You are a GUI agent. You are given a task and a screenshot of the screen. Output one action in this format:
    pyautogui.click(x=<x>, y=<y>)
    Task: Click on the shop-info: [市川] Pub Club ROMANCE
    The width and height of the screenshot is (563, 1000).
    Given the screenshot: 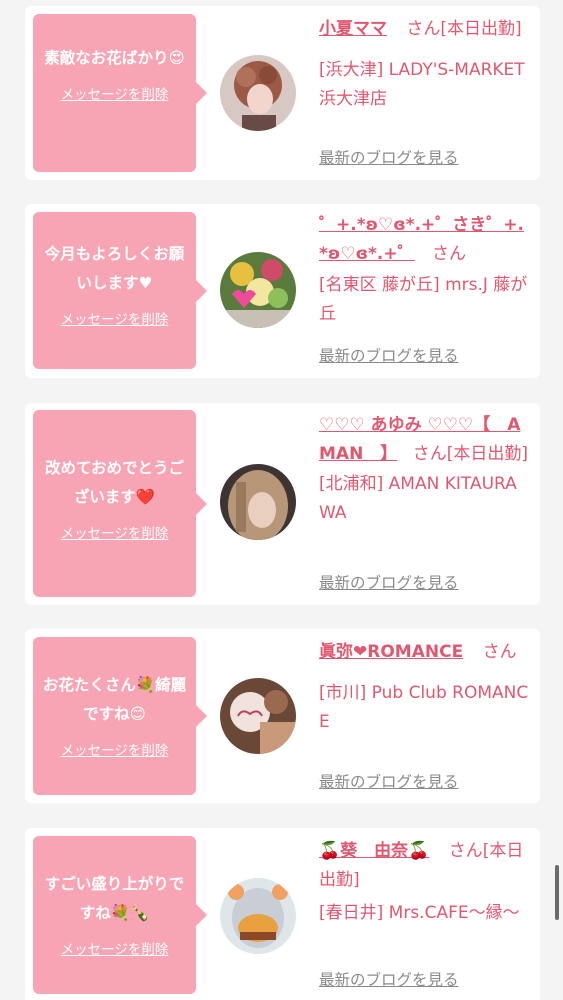 What is the action you would take?
    pyautogui.click(x=424, y=707)
    